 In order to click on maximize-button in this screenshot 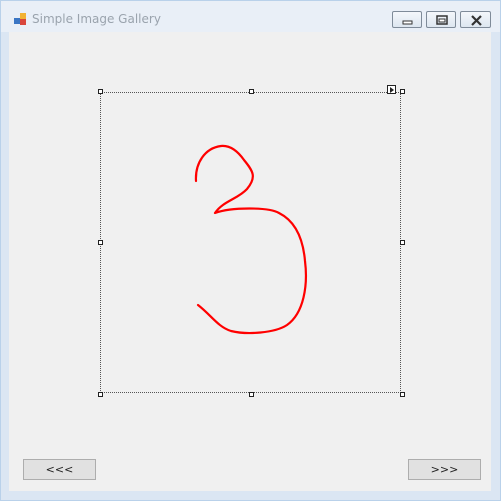, I will do `click(441, 19)`.